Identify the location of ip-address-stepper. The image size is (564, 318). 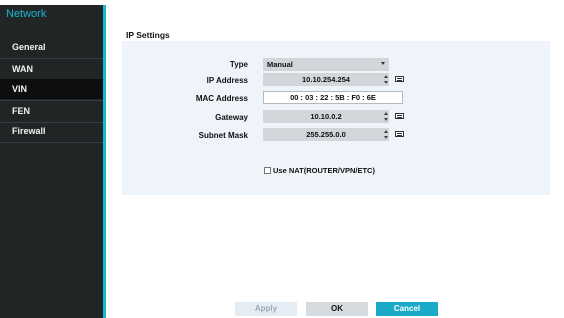
(387, 79).